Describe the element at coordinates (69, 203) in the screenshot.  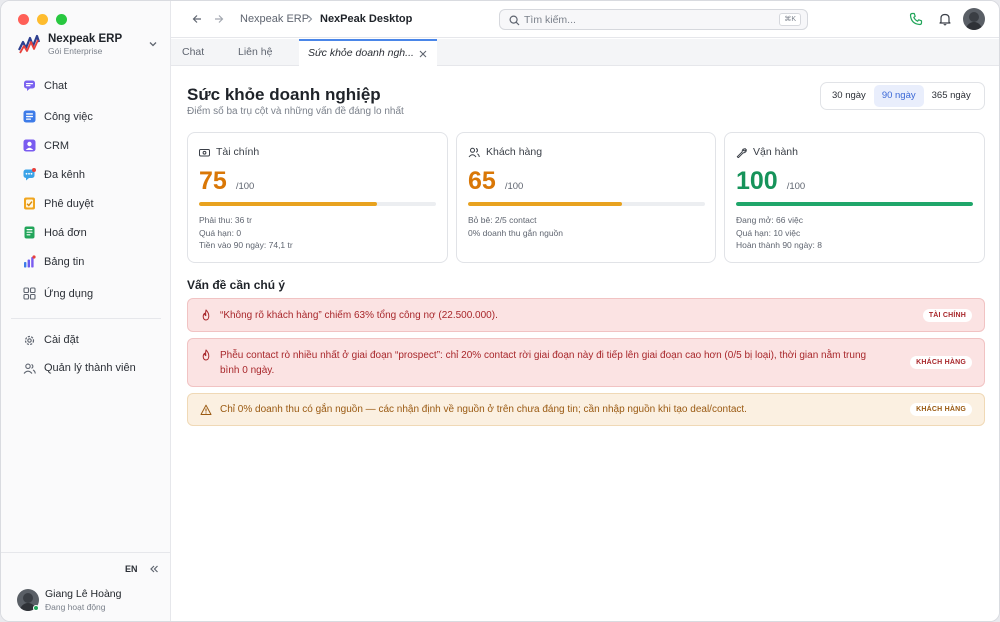
I see `sidebar-item-label: Phê duyệt` at that location.